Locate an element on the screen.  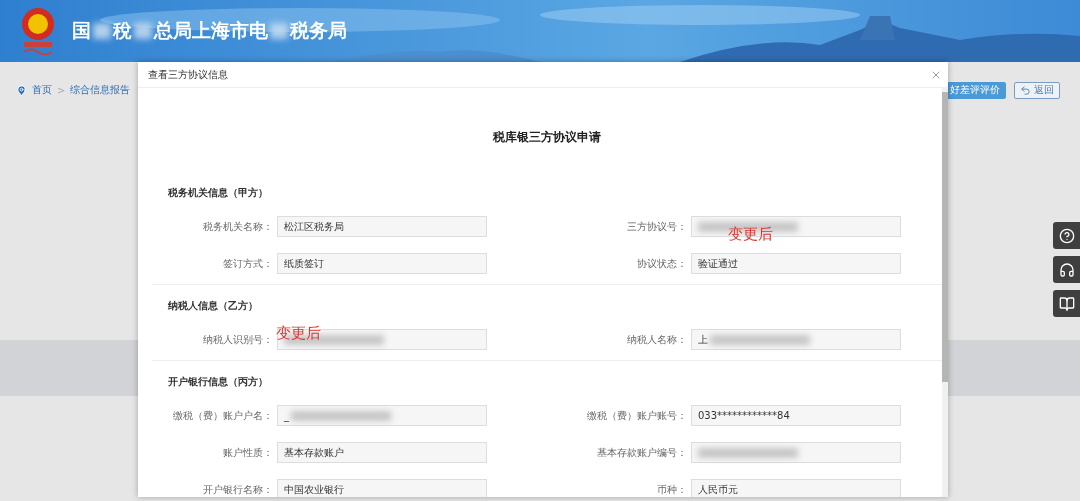
field-label: 基本存款账户编号： is located at coordinates (642, 452).